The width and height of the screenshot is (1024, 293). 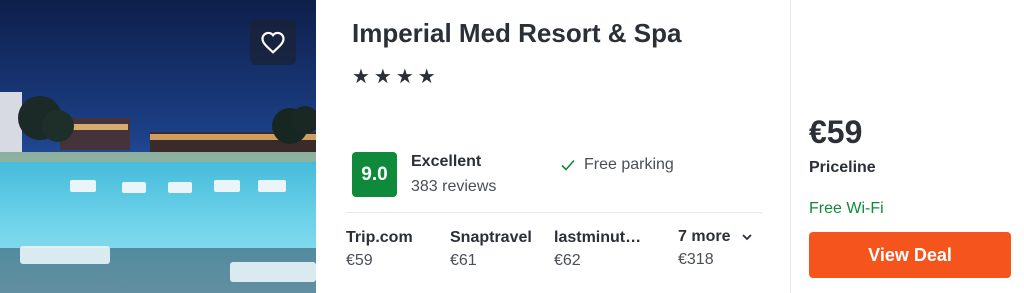 I want to click on more-providers-label: 7 more, so click(x=704, y=236).